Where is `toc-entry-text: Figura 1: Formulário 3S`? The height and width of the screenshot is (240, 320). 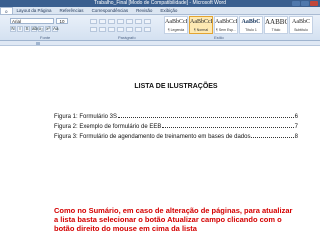 toc-entry-text: Figura 1: Formulário 3S is located at coordinates (86, 117).